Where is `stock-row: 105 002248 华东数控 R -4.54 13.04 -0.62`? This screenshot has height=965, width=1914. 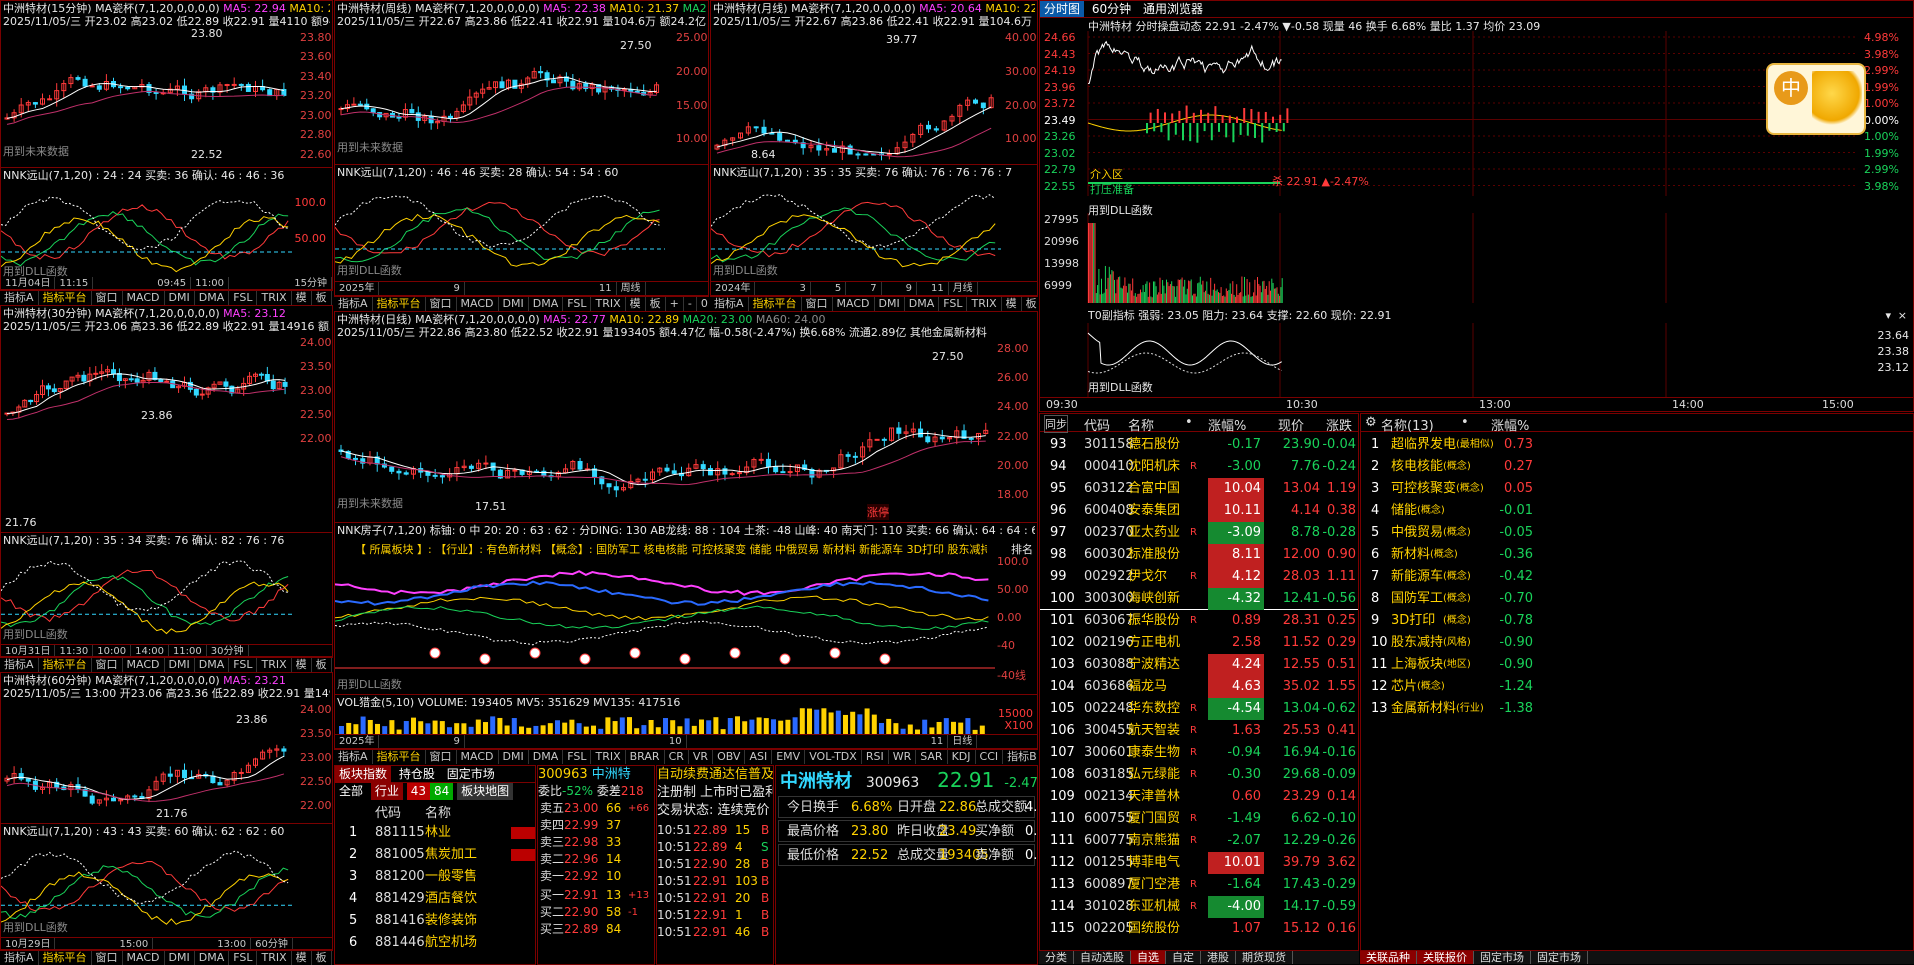
stock-row: 105 002248 华东数控 R -4.54 13.04 -0.62 is located at coordinates (1199, 709).